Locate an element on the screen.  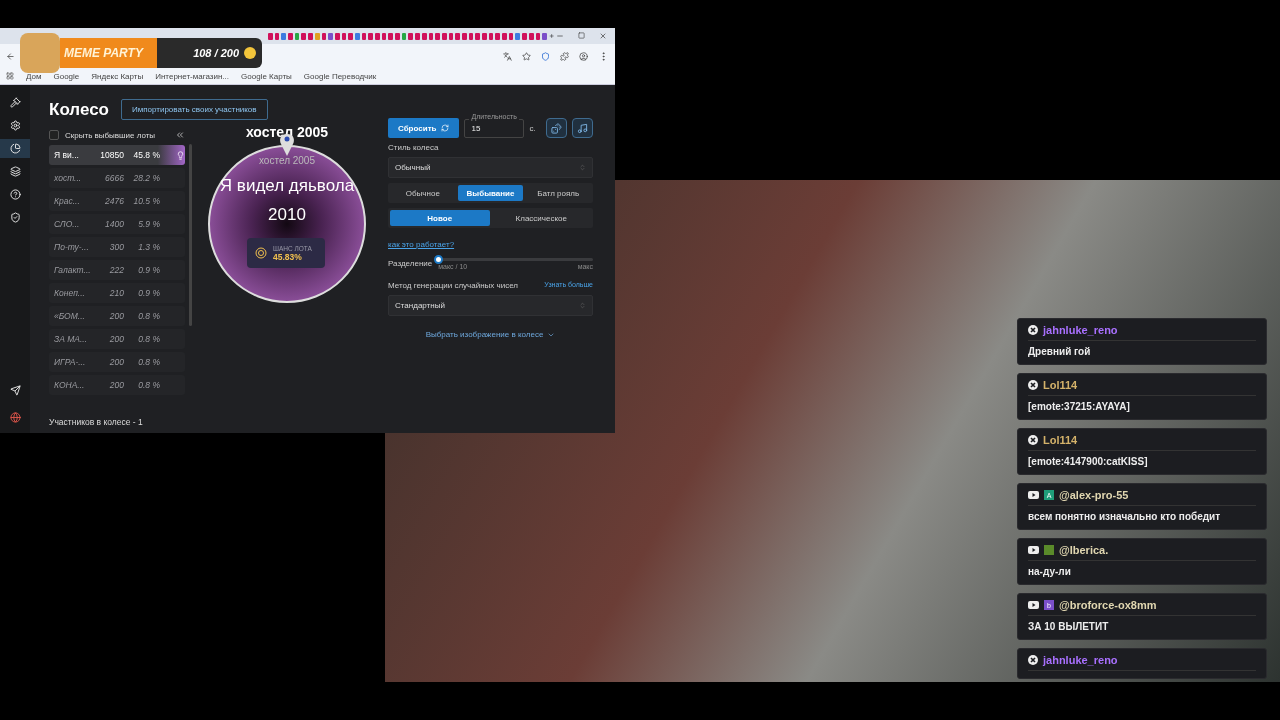
variant-tab: Классическое is located at coordinates (541, 218).